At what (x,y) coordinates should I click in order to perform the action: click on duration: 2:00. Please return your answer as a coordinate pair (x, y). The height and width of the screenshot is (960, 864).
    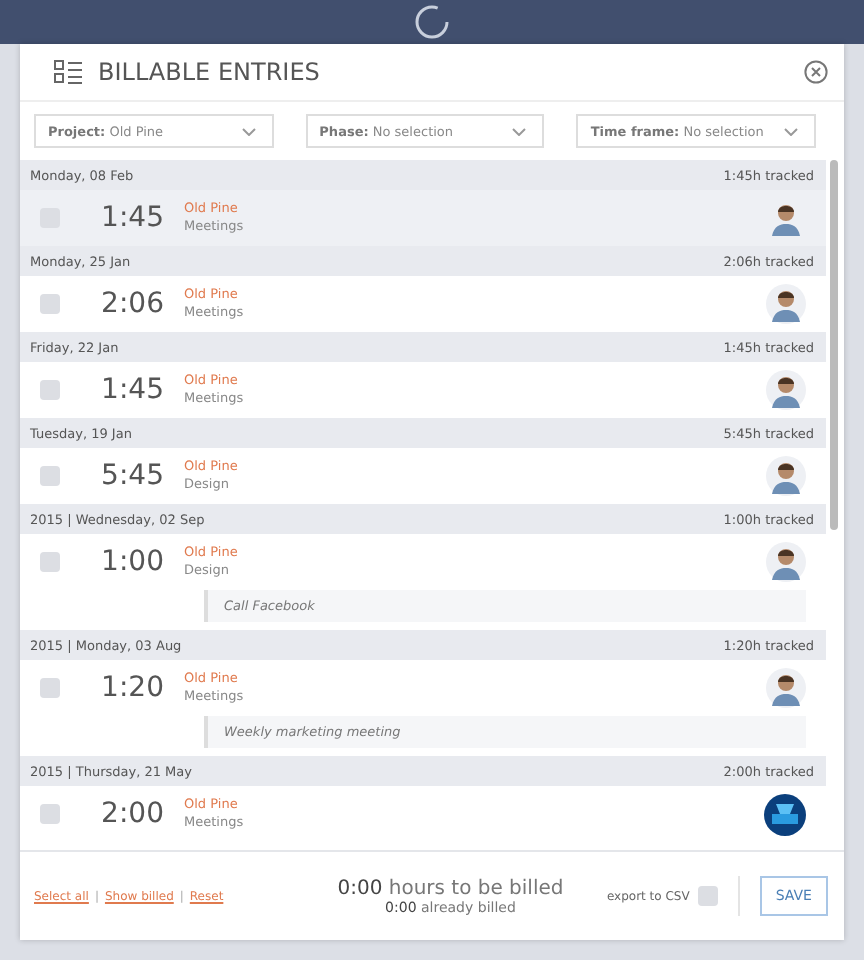
    Looking at the image, I should click on (131, 814).